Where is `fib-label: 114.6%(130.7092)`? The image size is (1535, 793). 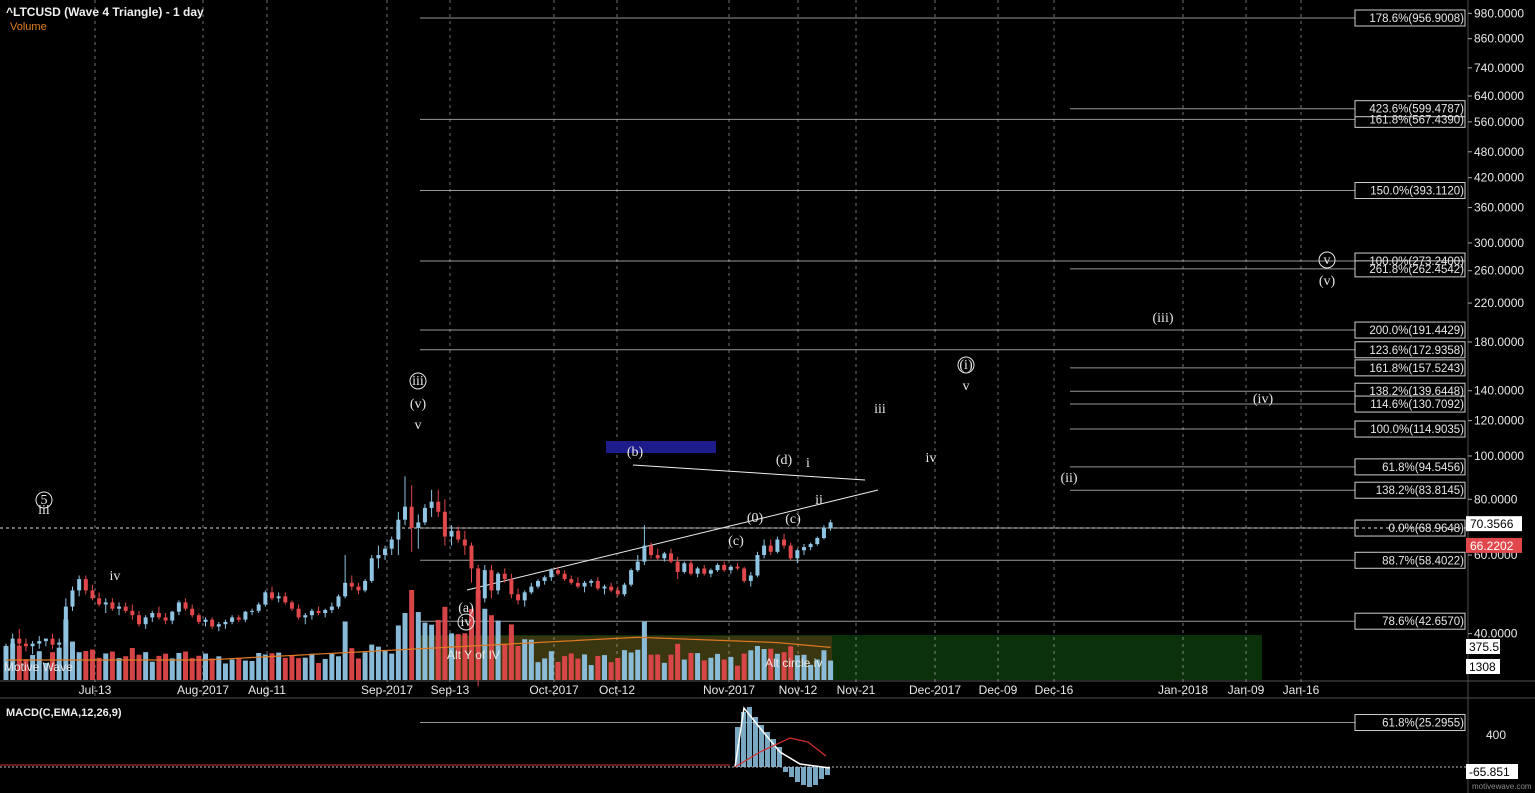 fib-label: 114.6%(130.7092) is located at coordinates (1417, 405).